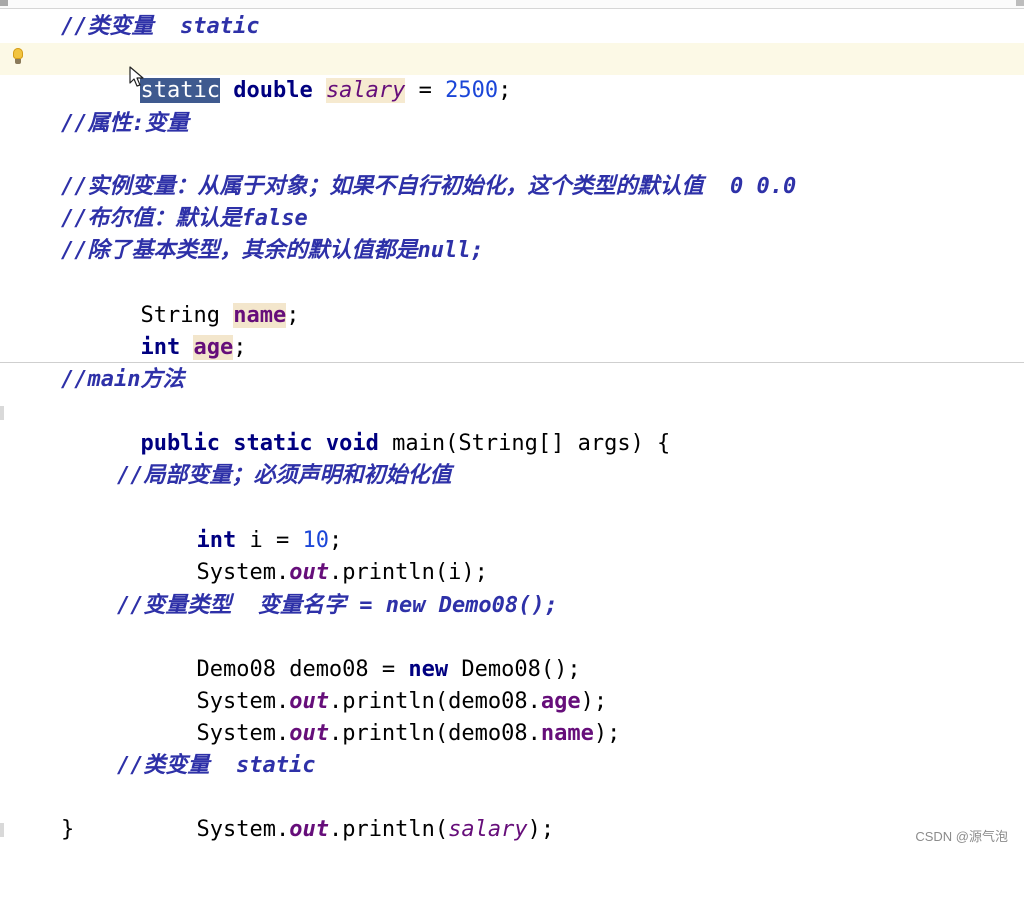 The width and height of the screenshot is (1024, 910). I want to click on watermark: CSDN @源气泡, so click(961, 836).